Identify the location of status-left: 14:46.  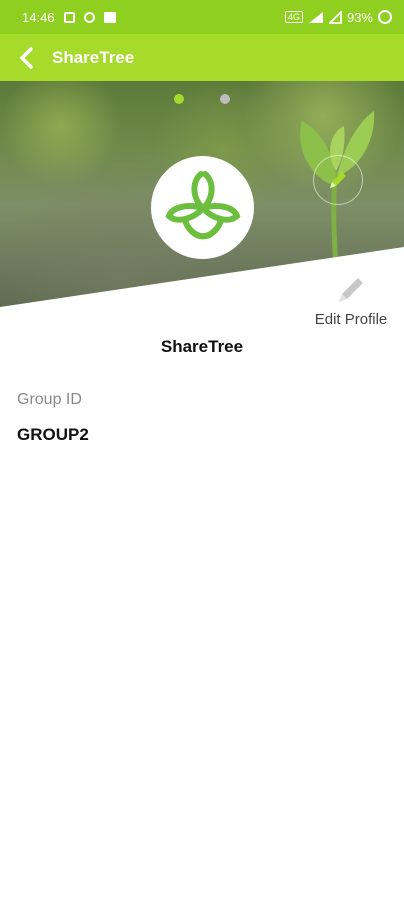
(69, 17).